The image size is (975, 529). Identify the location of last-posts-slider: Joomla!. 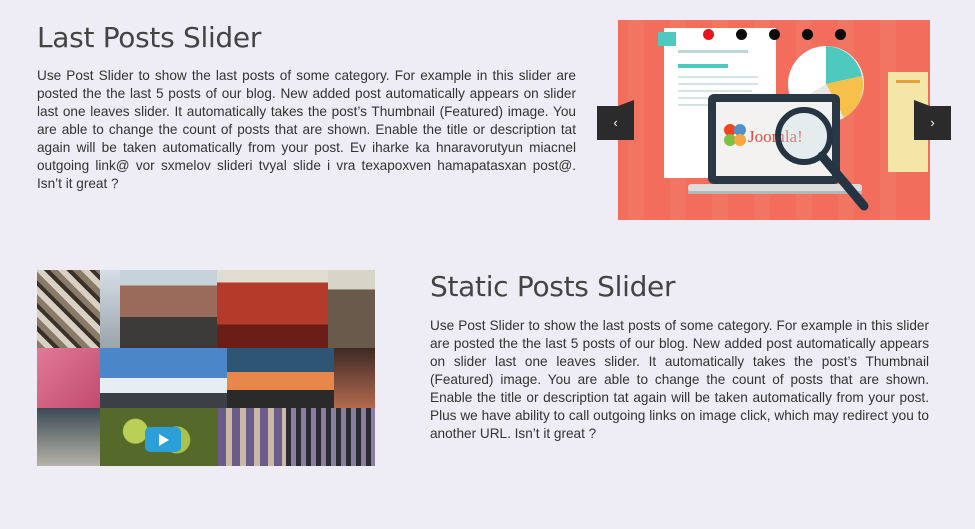
(774, 120).